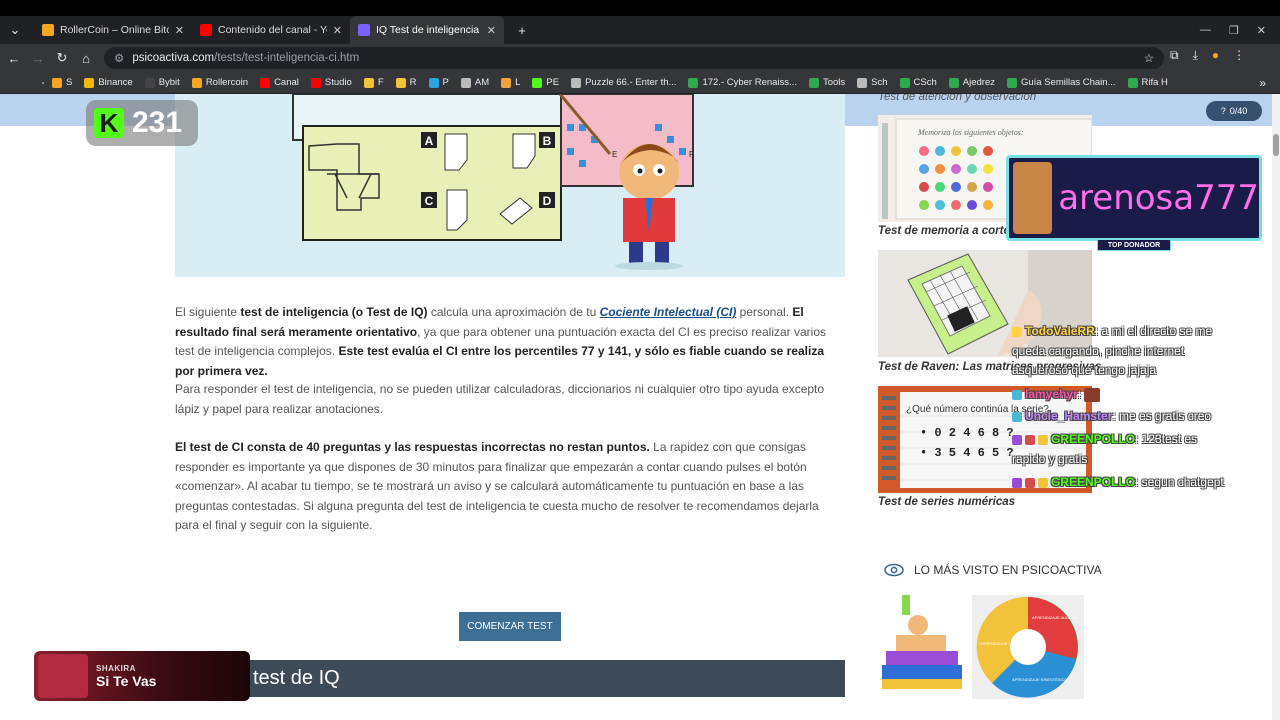 The height and width of the screenshot is (720, 1280). What do you see at coordinates (14, 58) in the screenshot?
I see `back-button: ←` at bounding box center [14, 58].